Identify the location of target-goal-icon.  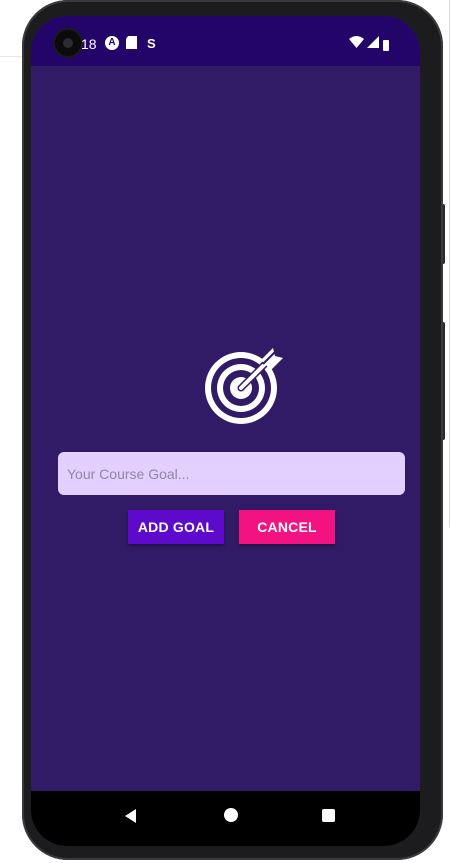
(244, 386).